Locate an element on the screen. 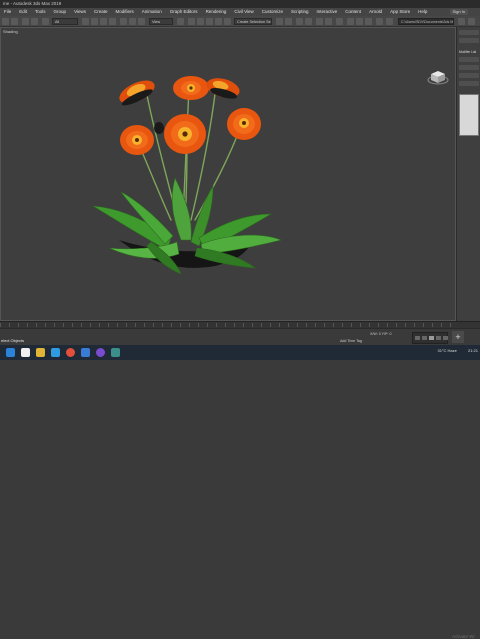  menu-views: Views is located at coordinates (80, 12).